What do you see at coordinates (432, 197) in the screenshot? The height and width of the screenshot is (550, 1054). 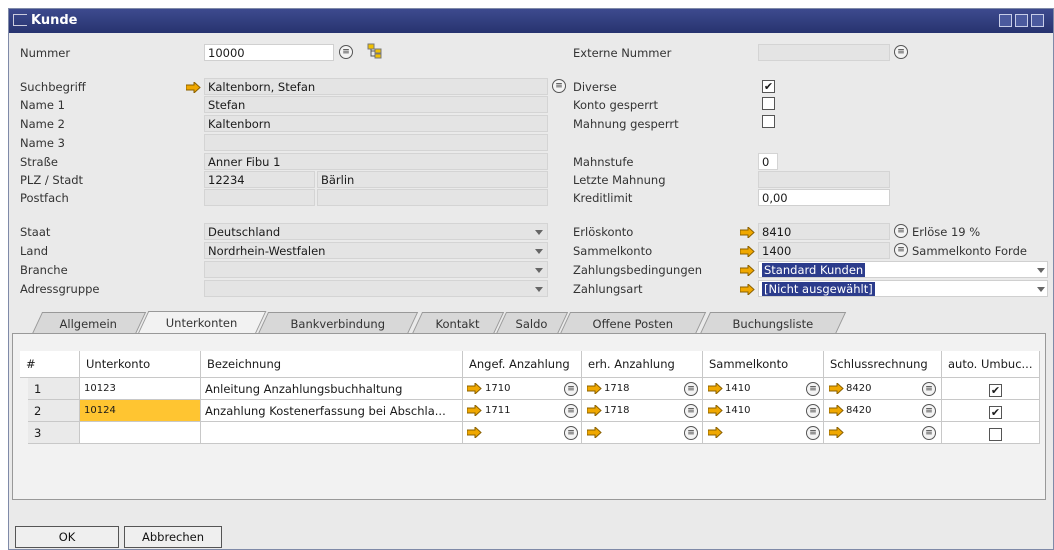 I see `postfach-extra-field` at bounding box center [432, 197].